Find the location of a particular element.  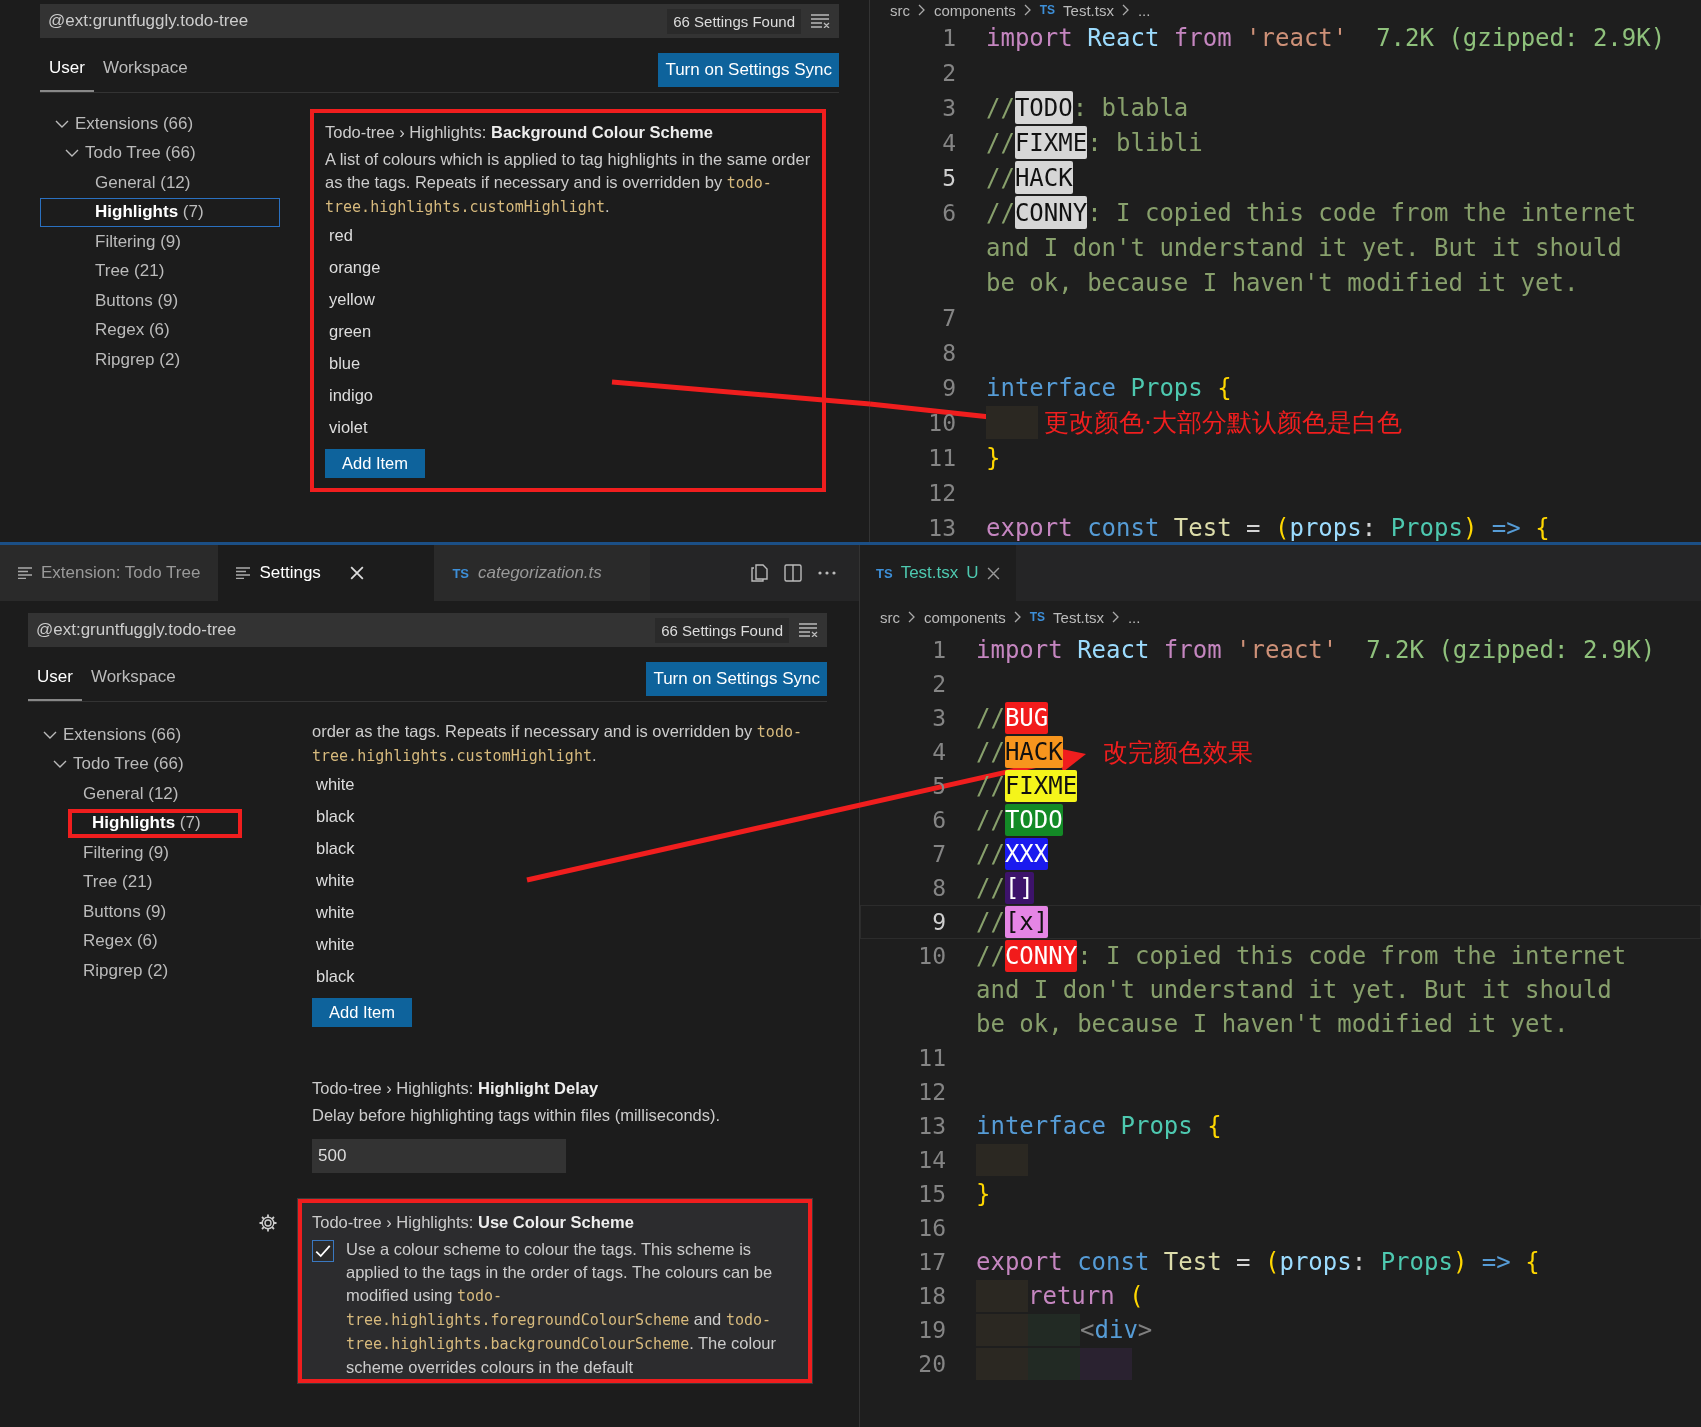

lines-icon is located at coordinates (243, 573).